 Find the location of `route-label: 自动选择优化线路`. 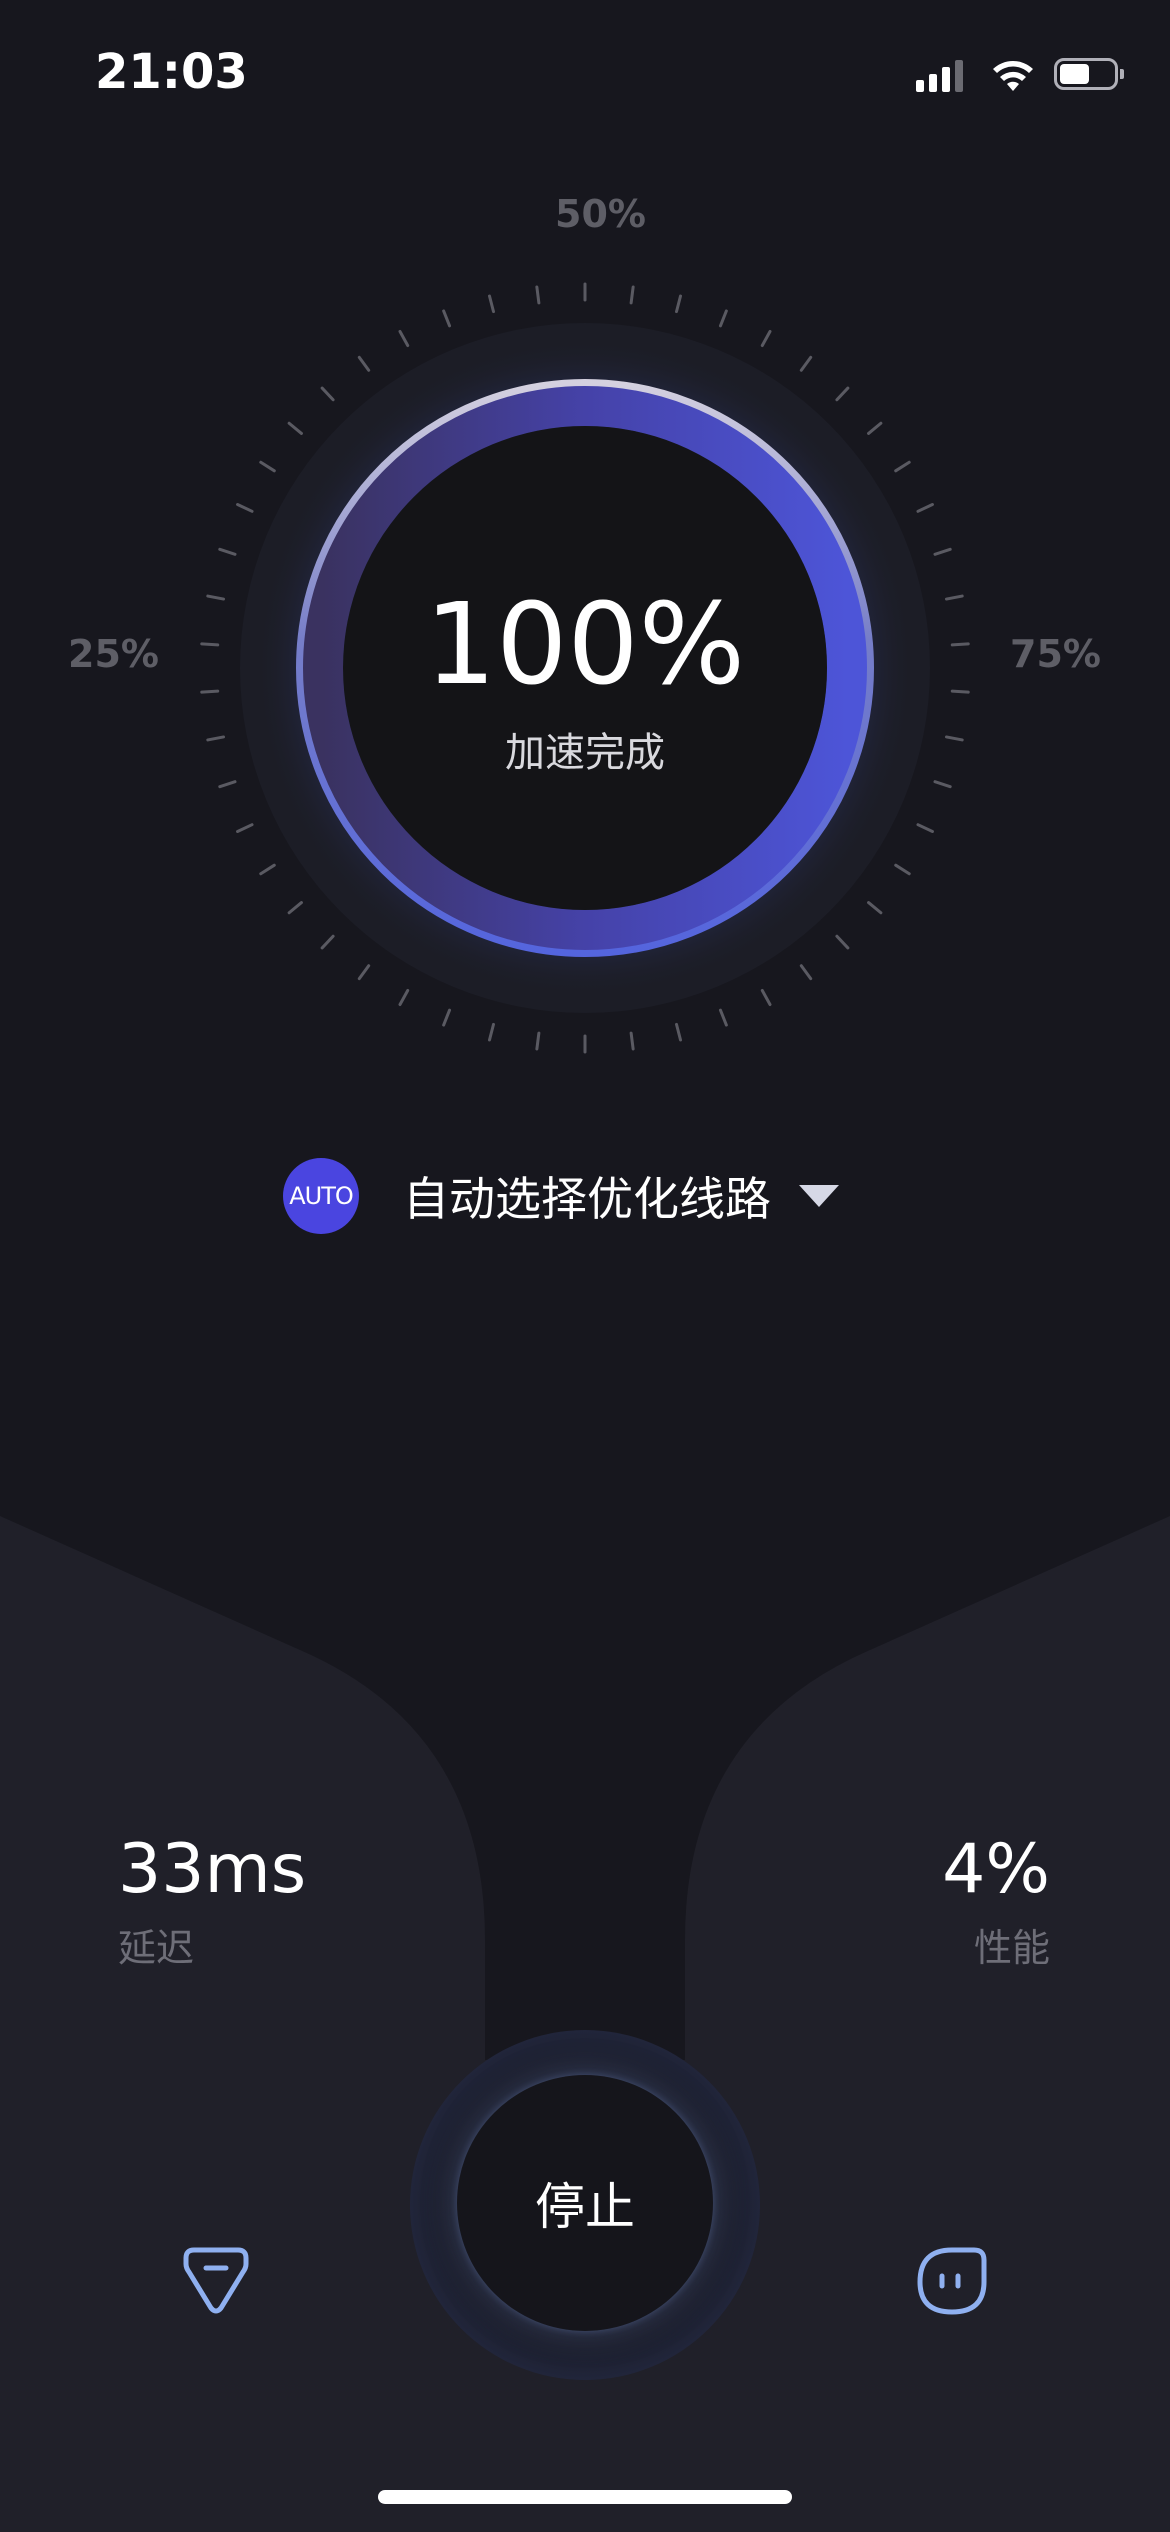

route-label: 自动选择优化线路 is located at coordinates (587, 1199).